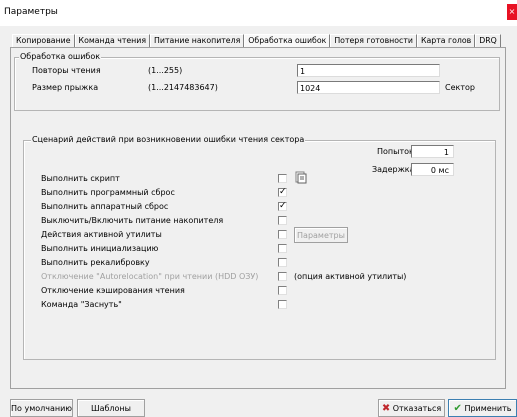 This screenshot has width=517, height=417. Describe the element at coordinates (350, 276) in the screenshot. I see `utility-option-note: (опция активной утилиты)` at that location.